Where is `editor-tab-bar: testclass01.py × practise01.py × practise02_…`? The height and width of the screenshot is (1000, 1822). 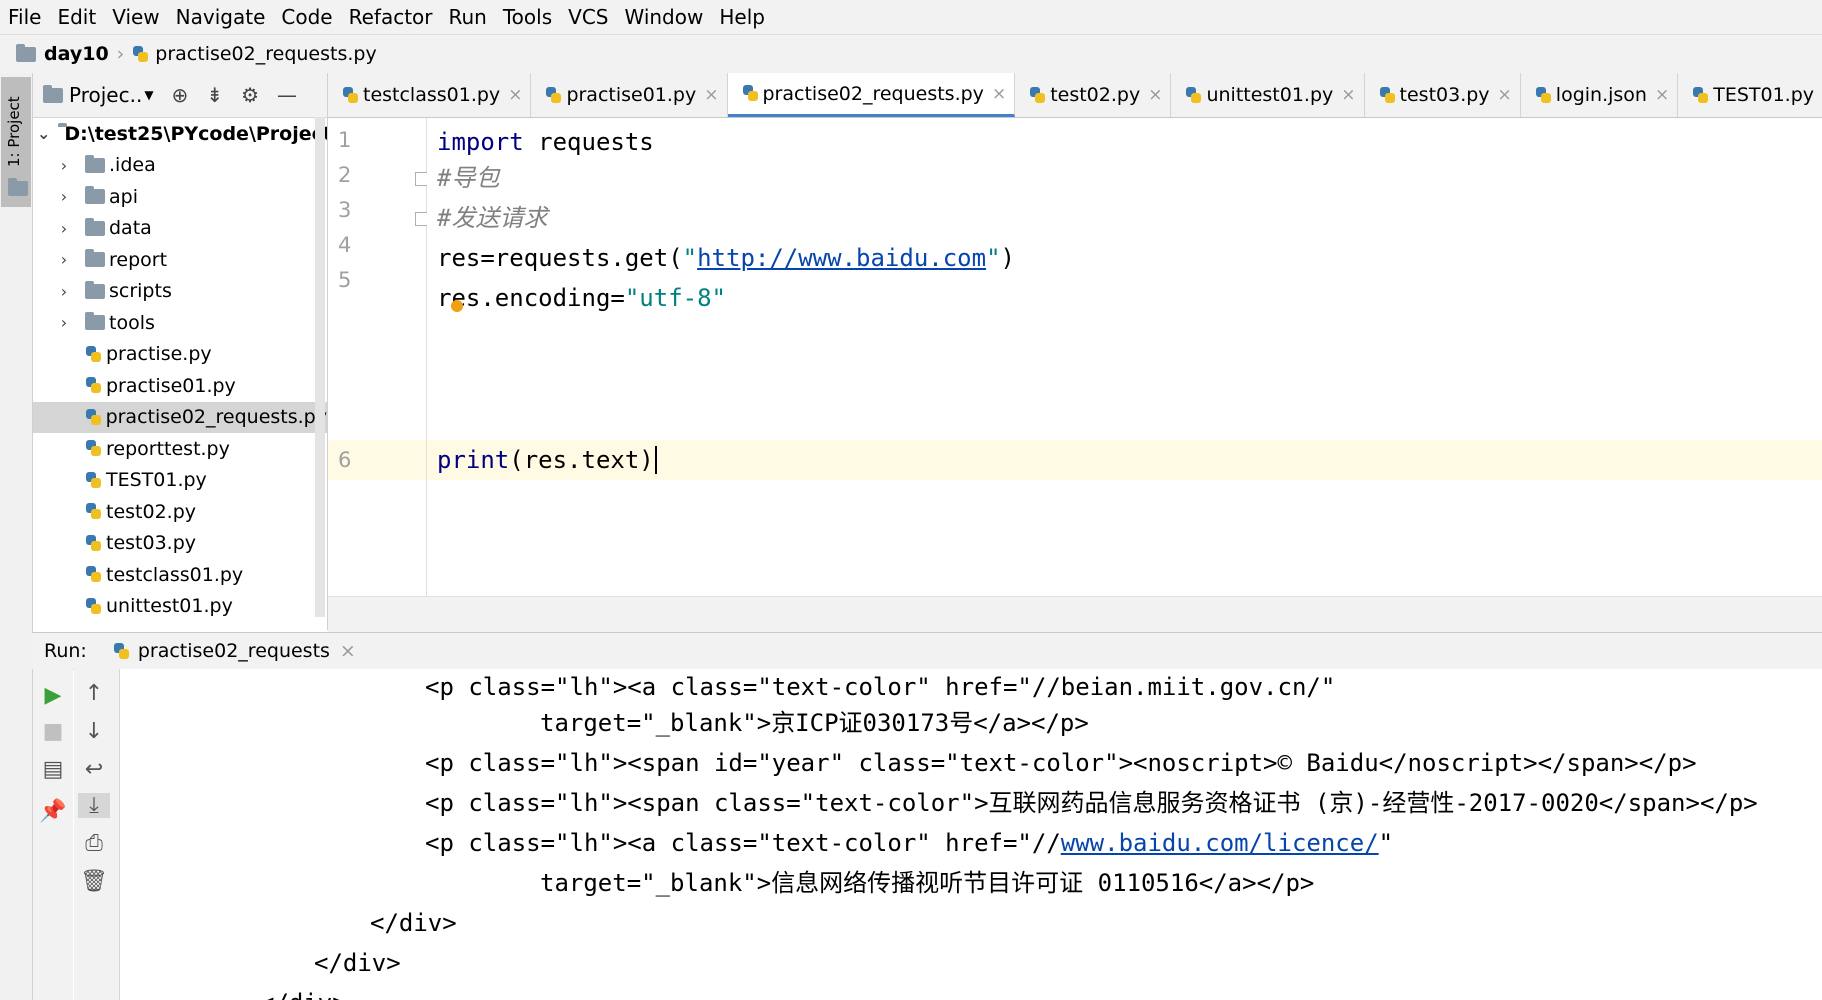 editor-tab-bar: testclass01.py × practise01.py × practise02_… is located at coordinates (1075, 95).